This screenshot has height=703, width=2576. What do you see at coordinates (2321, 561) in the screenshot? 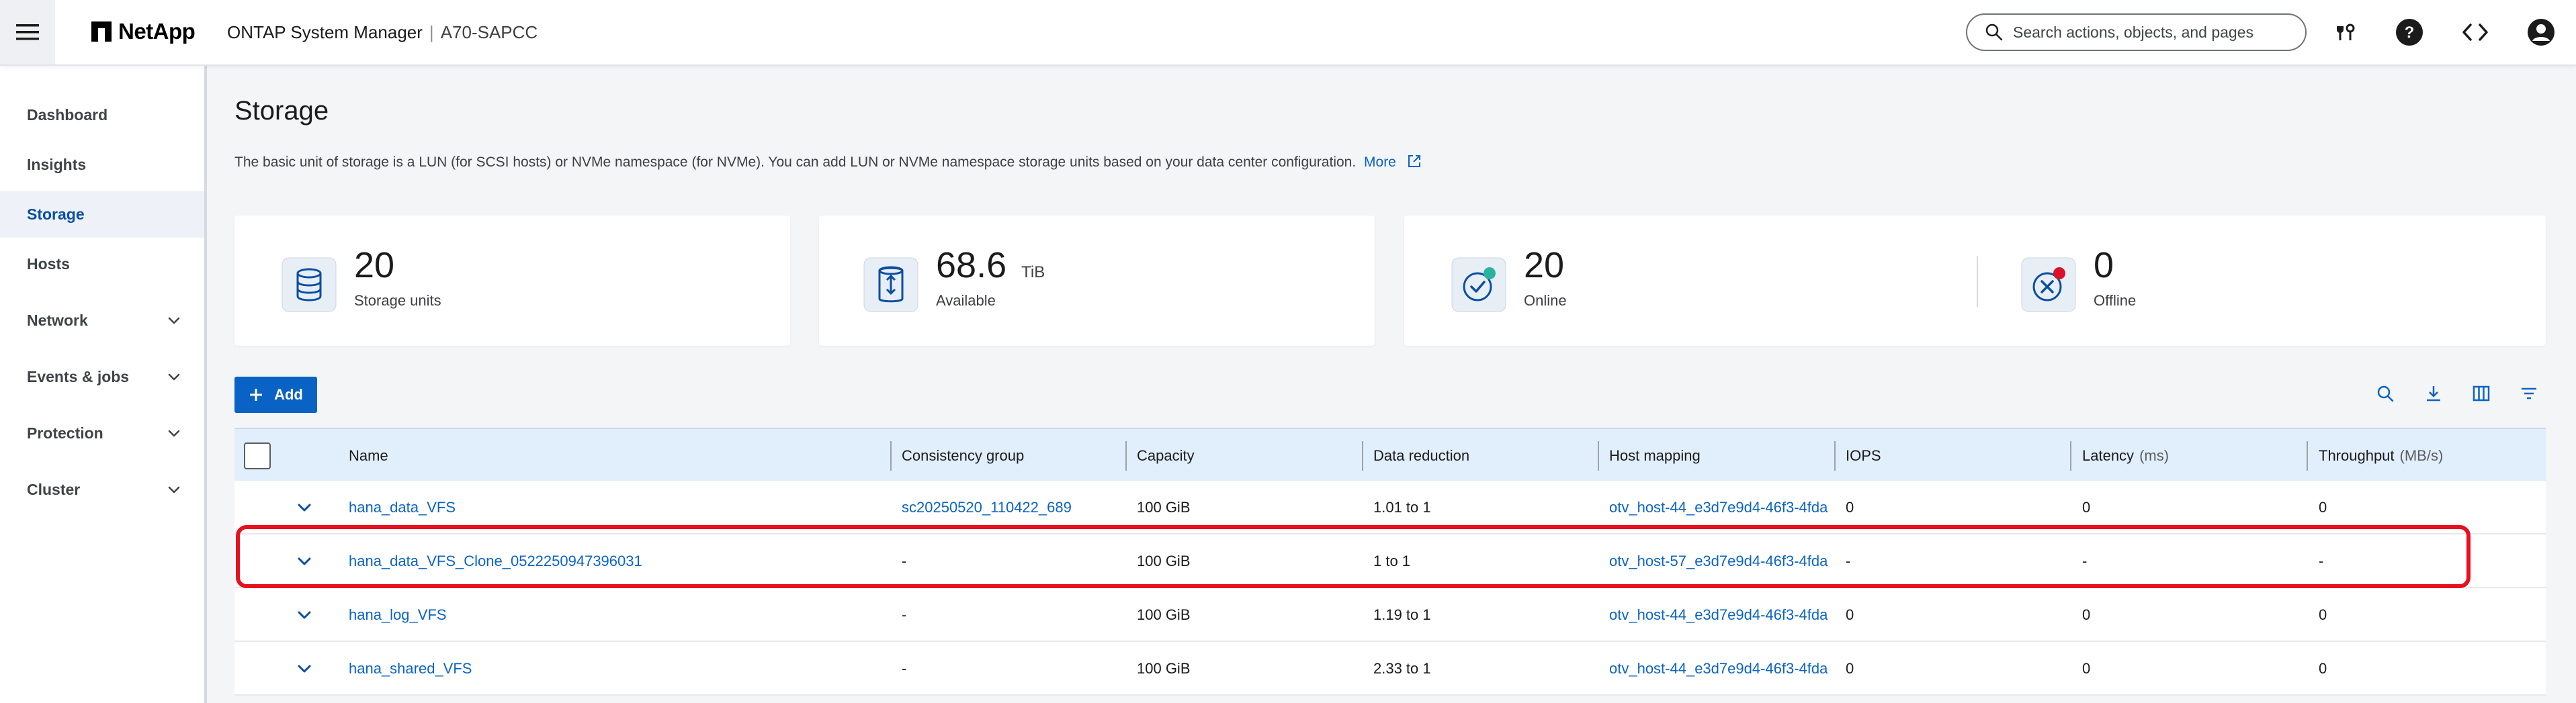
I see `throughput-cell: -` at bounding box center [2321, 561].